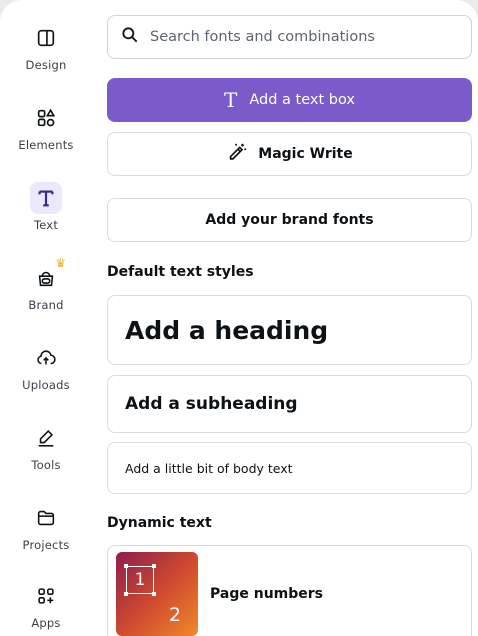  Describe the element at coordinates (48, 275) in the screenshot. I see `brand-kit-icon: ♛` at that location.